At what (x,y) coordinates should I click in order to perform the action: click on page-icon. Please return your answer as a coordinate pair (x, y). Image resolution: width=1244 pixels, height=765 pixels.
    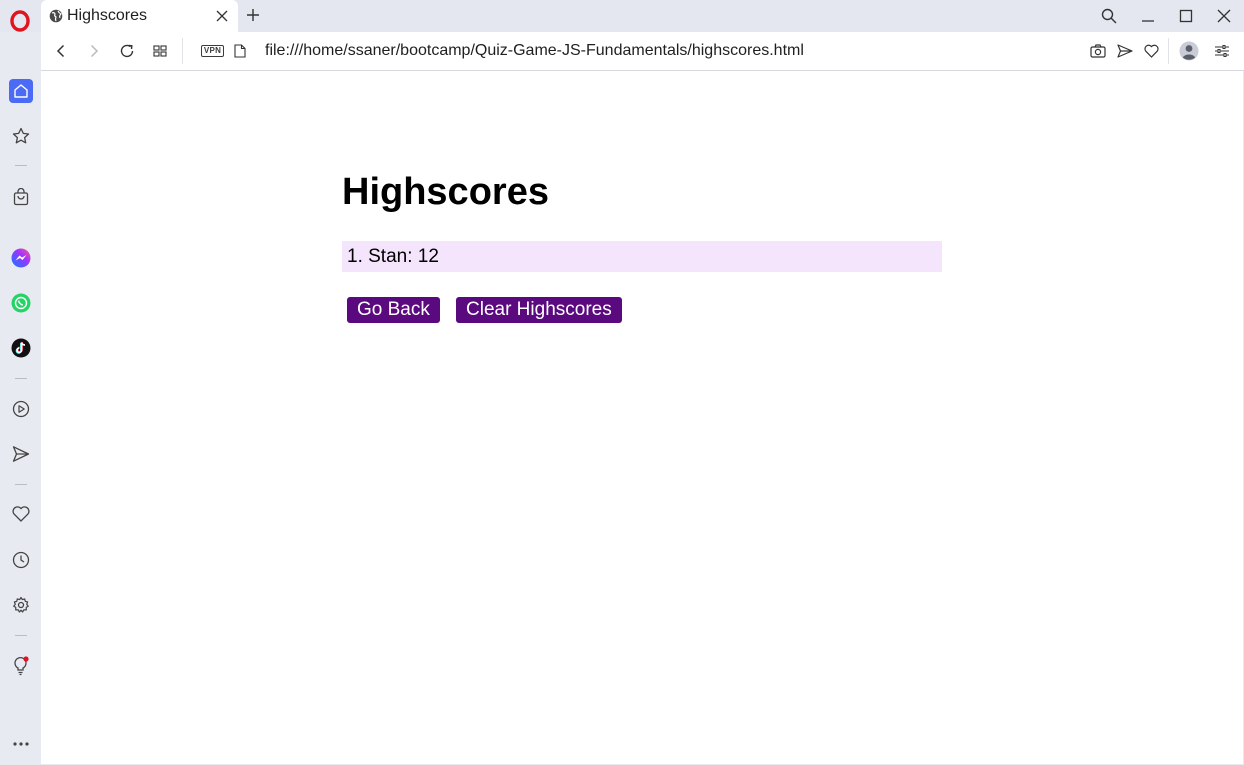
    Looking at the image, I should click on (240, 51).